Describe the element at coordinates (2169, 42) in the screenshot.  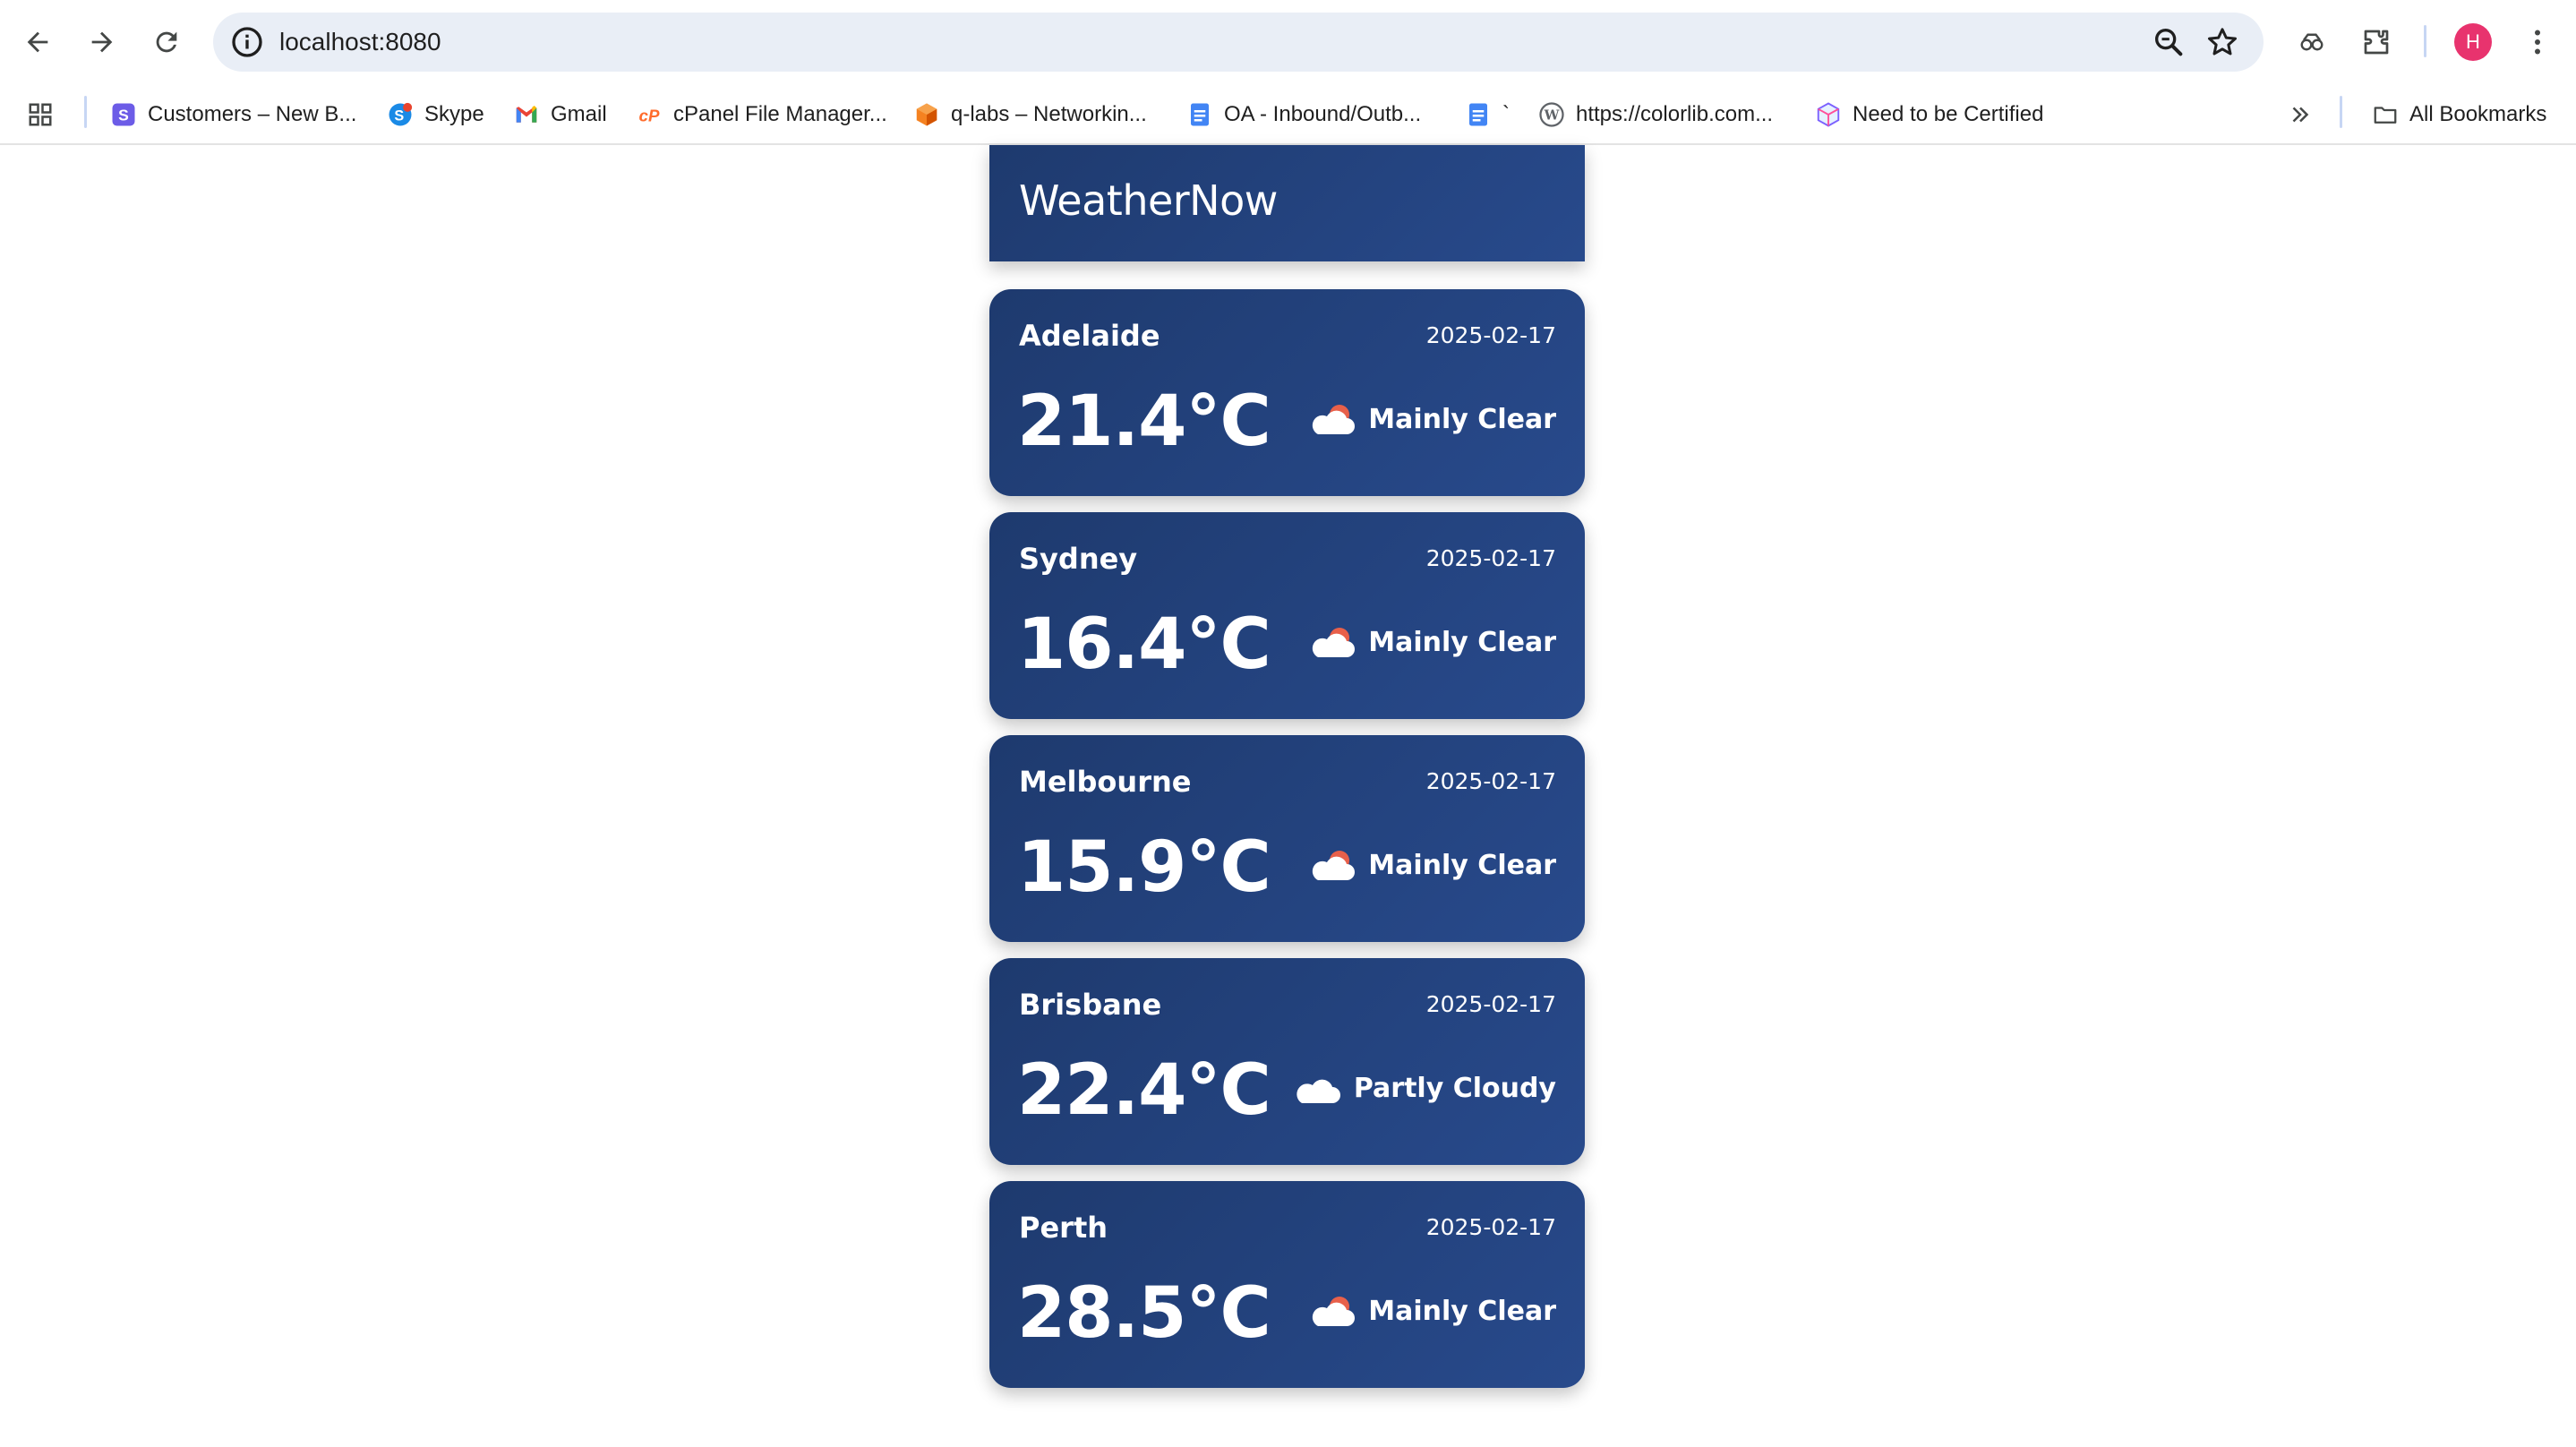
I see `zoom-icon` at that location.